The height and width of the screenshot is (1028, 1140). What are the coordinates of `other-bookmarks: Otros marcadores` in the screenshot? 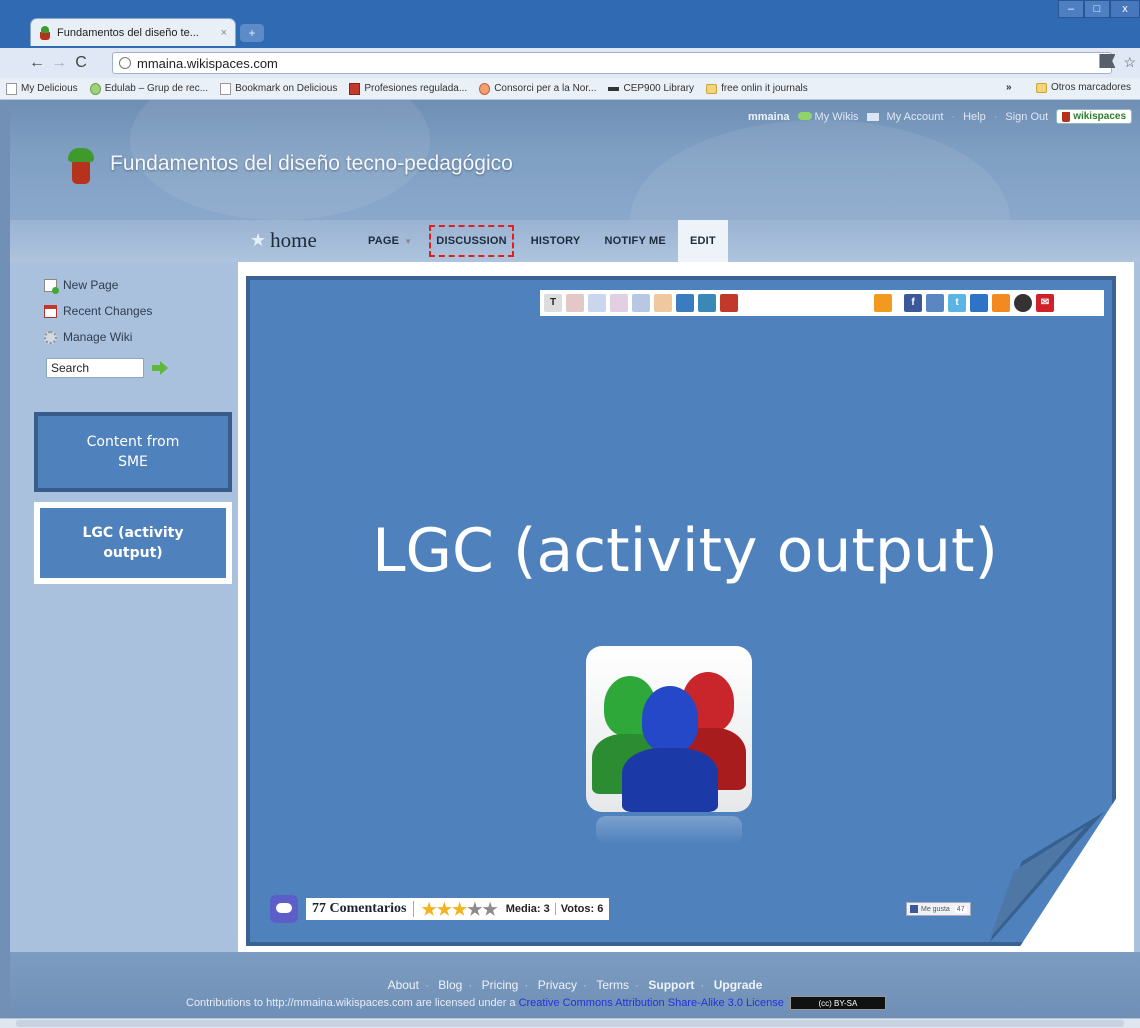 It's located at (1083, 87).